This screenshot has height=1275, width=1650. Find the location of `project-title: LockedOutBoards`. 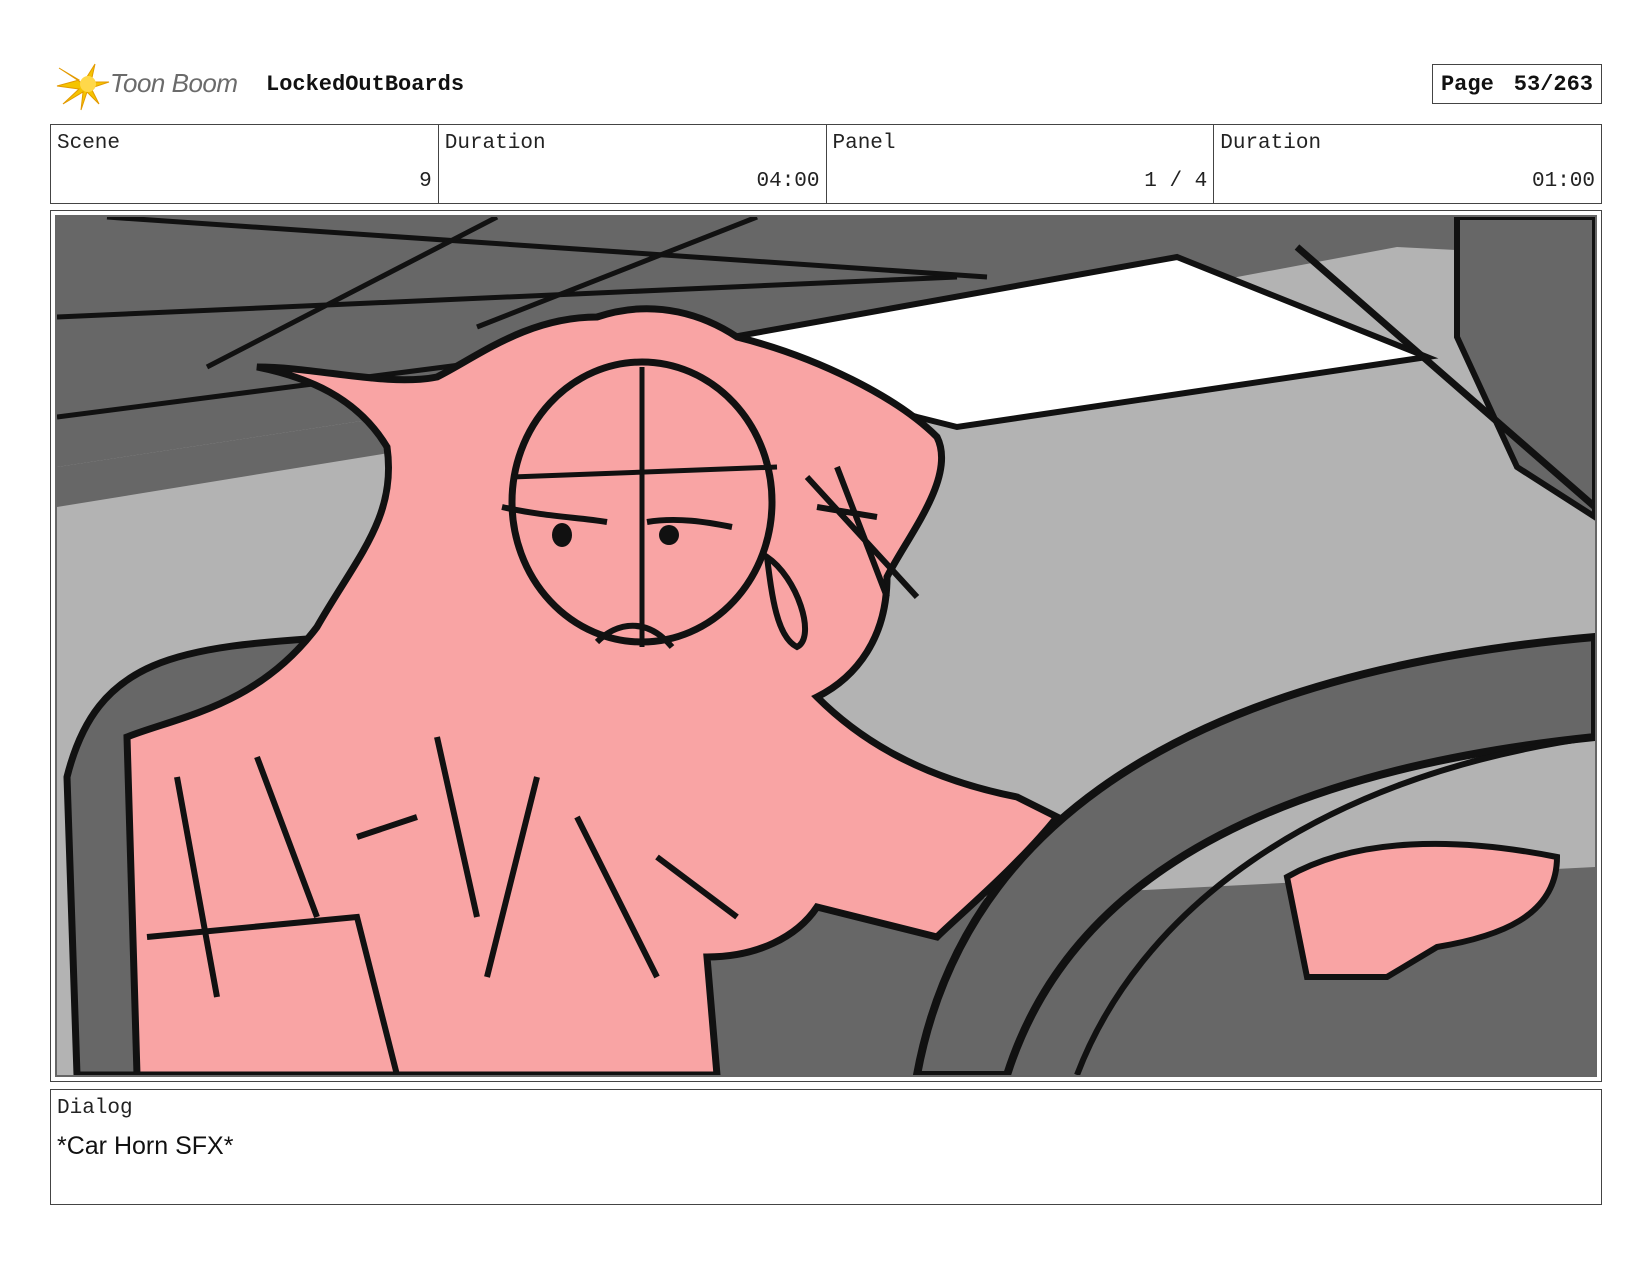

project-title: LockedOutBoards is located at coordinates (365, 84).